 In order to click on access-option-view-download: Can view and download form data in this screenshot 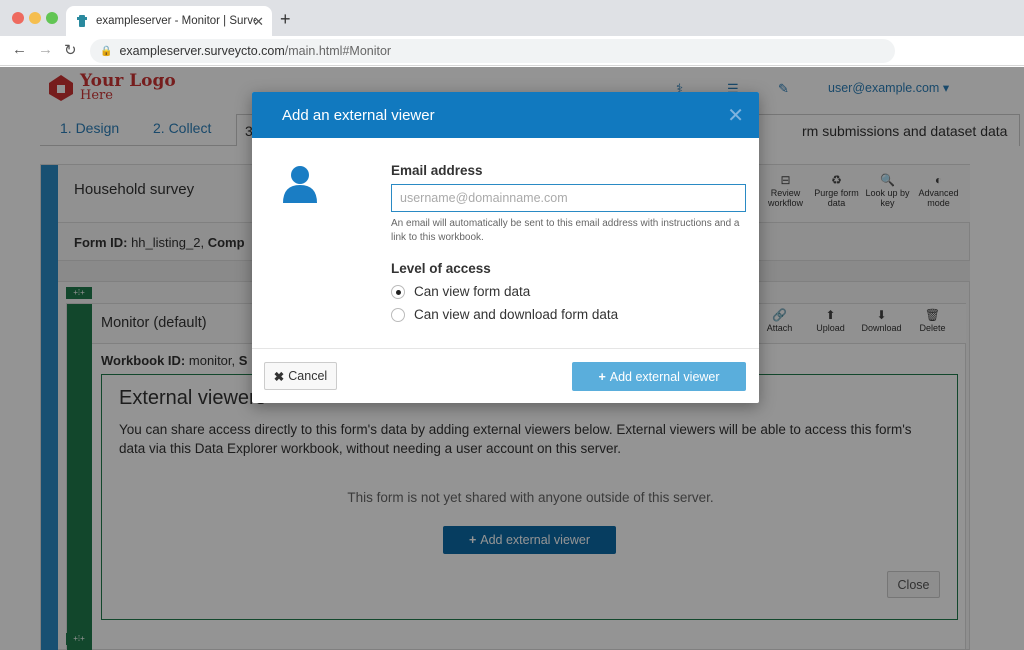, I will do `click(504, 314)`.